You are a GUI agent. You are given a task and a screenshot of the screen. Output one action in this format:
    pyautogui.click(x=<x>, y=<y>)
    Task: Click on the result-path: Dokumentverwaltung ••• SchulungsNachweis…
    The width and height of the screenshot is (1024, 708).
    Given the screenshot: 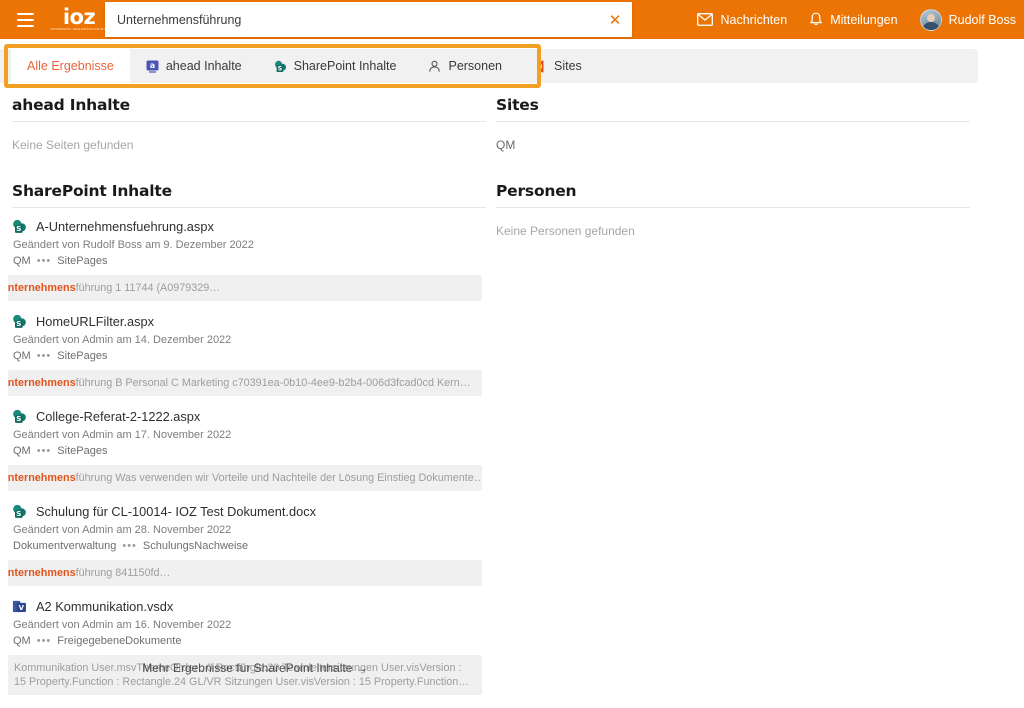 What is the action you would take?
    pyautogui.click(x=249, y=546)
    